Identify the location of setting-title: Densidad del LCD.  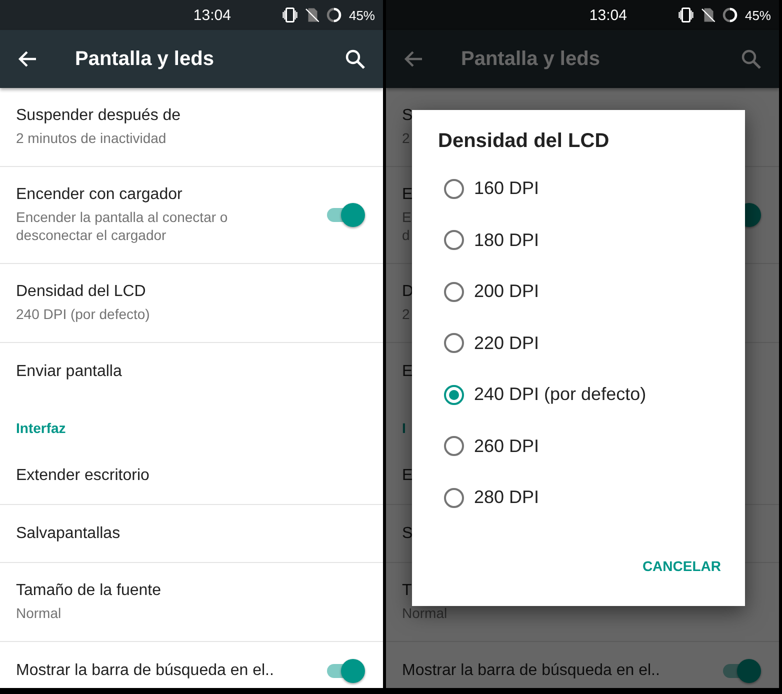
(81, 292).